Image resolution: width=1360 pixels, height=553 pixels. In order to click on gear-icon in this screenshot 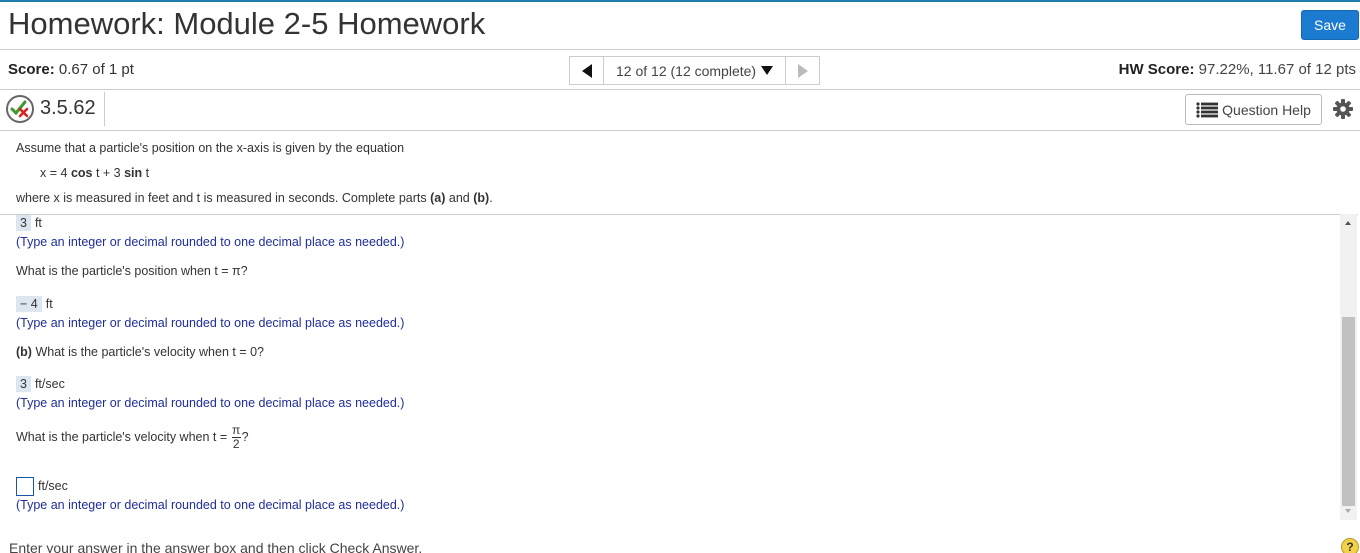, I will do `click(1343, 109)`.